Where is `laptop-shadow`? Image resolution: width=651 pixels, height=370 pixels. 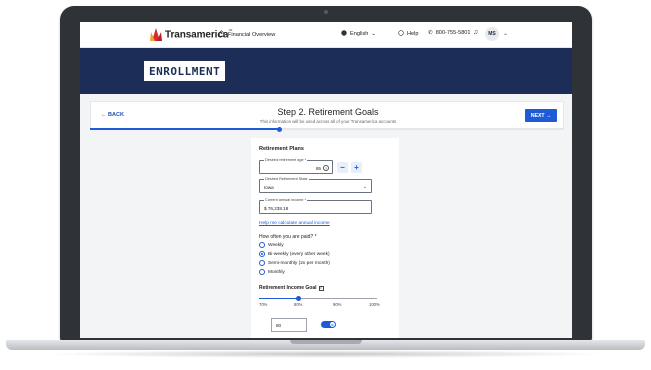 laptop-shadow is located at coordinates (325, 354).